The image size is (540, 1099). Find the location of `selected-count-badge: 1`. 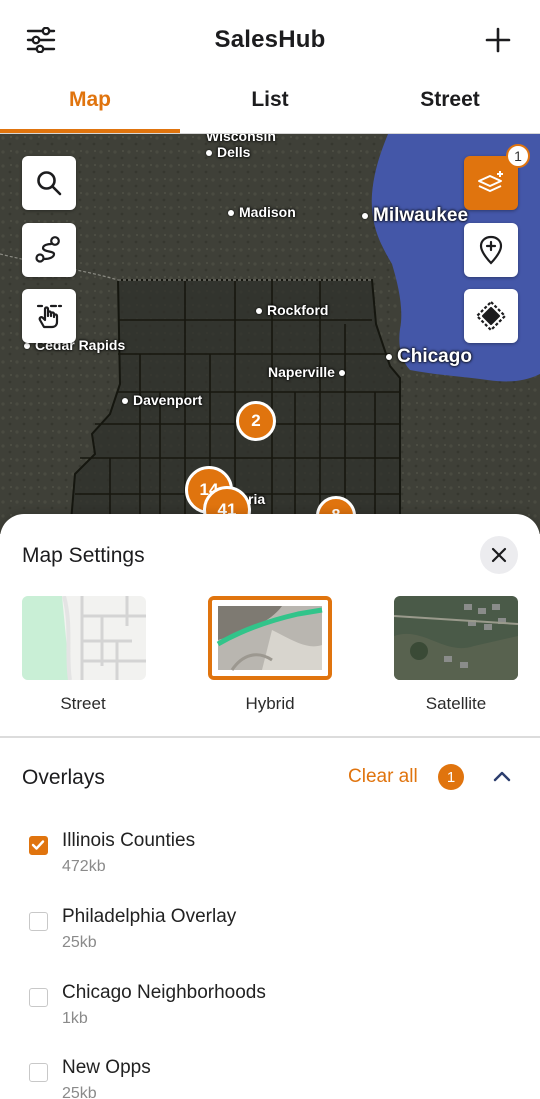

selected-count-badge: 1 is located at coordinates (451, 777).